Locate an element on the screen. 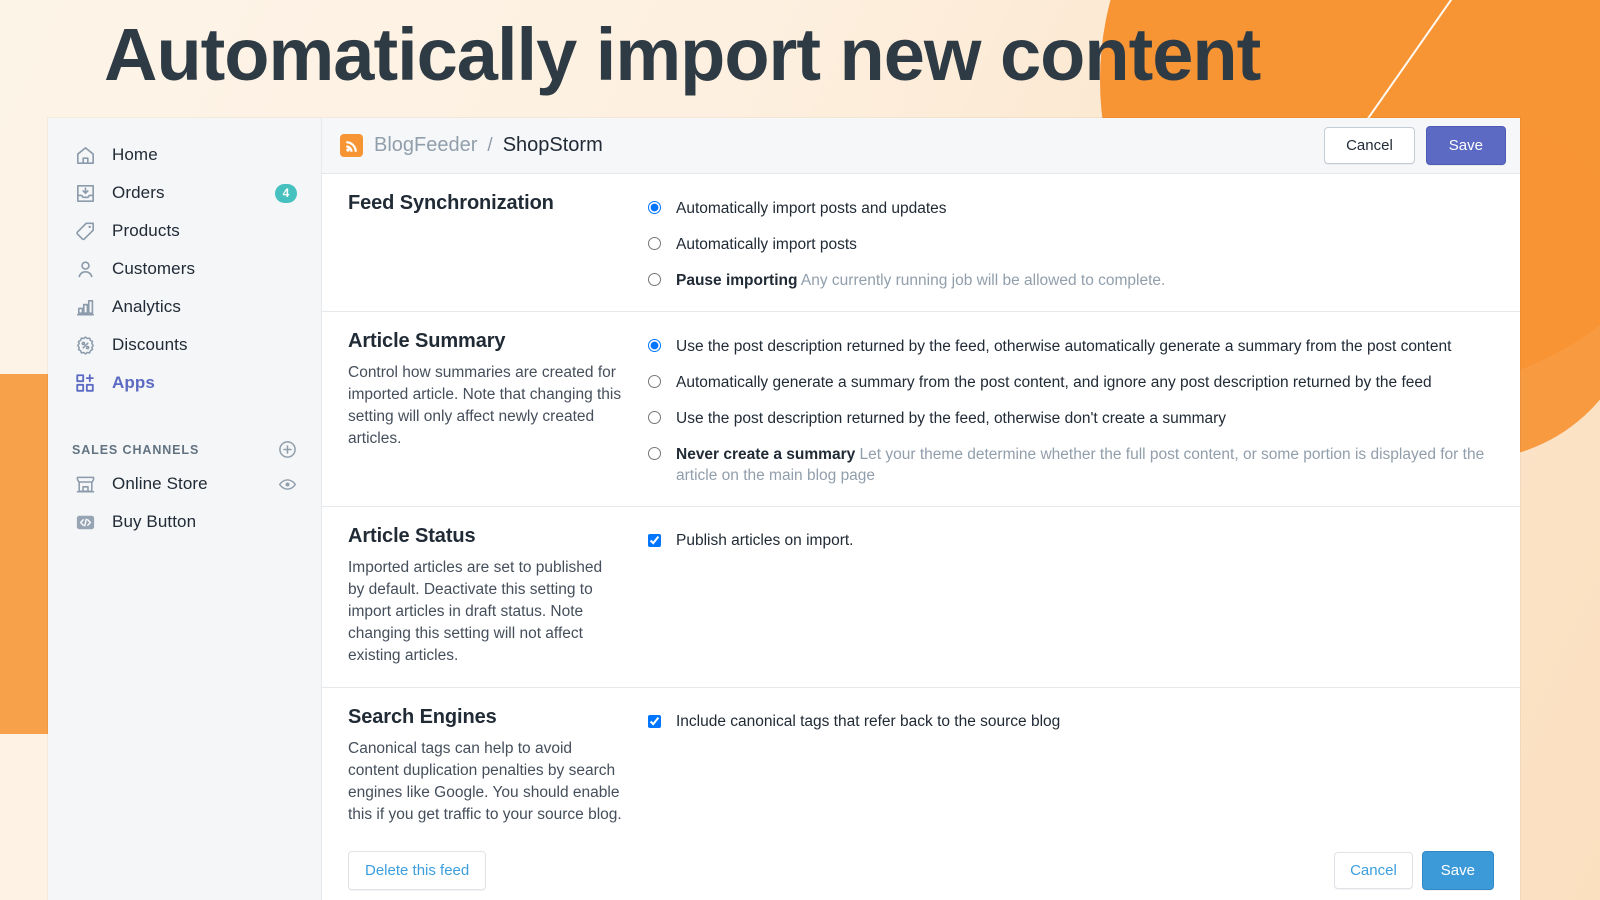  plus-circle-icon is located at coordinates (287, 449).